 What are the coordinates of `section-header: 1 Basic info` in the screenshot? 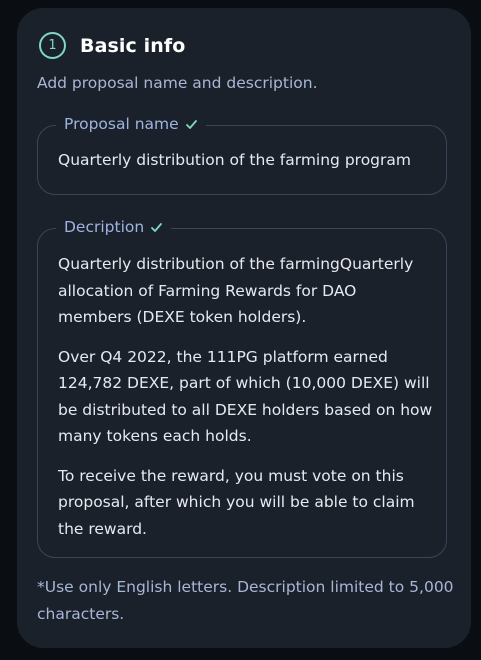 It's located at (112, 45).